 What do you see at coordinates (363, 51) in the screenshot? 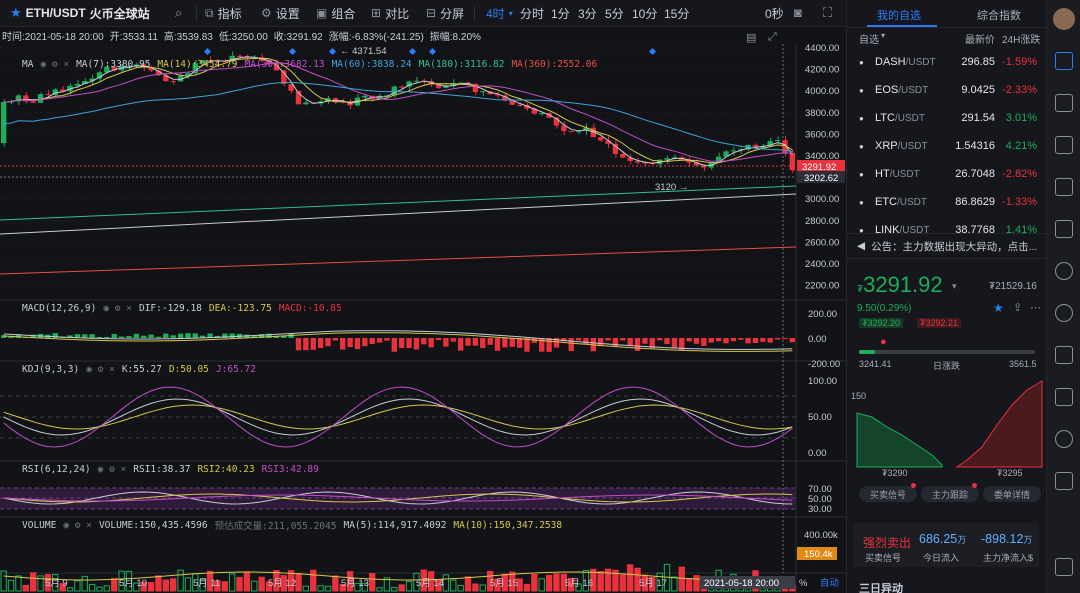
I see `high-price-label: ← 4371.54` at bounding box center [363, 51].